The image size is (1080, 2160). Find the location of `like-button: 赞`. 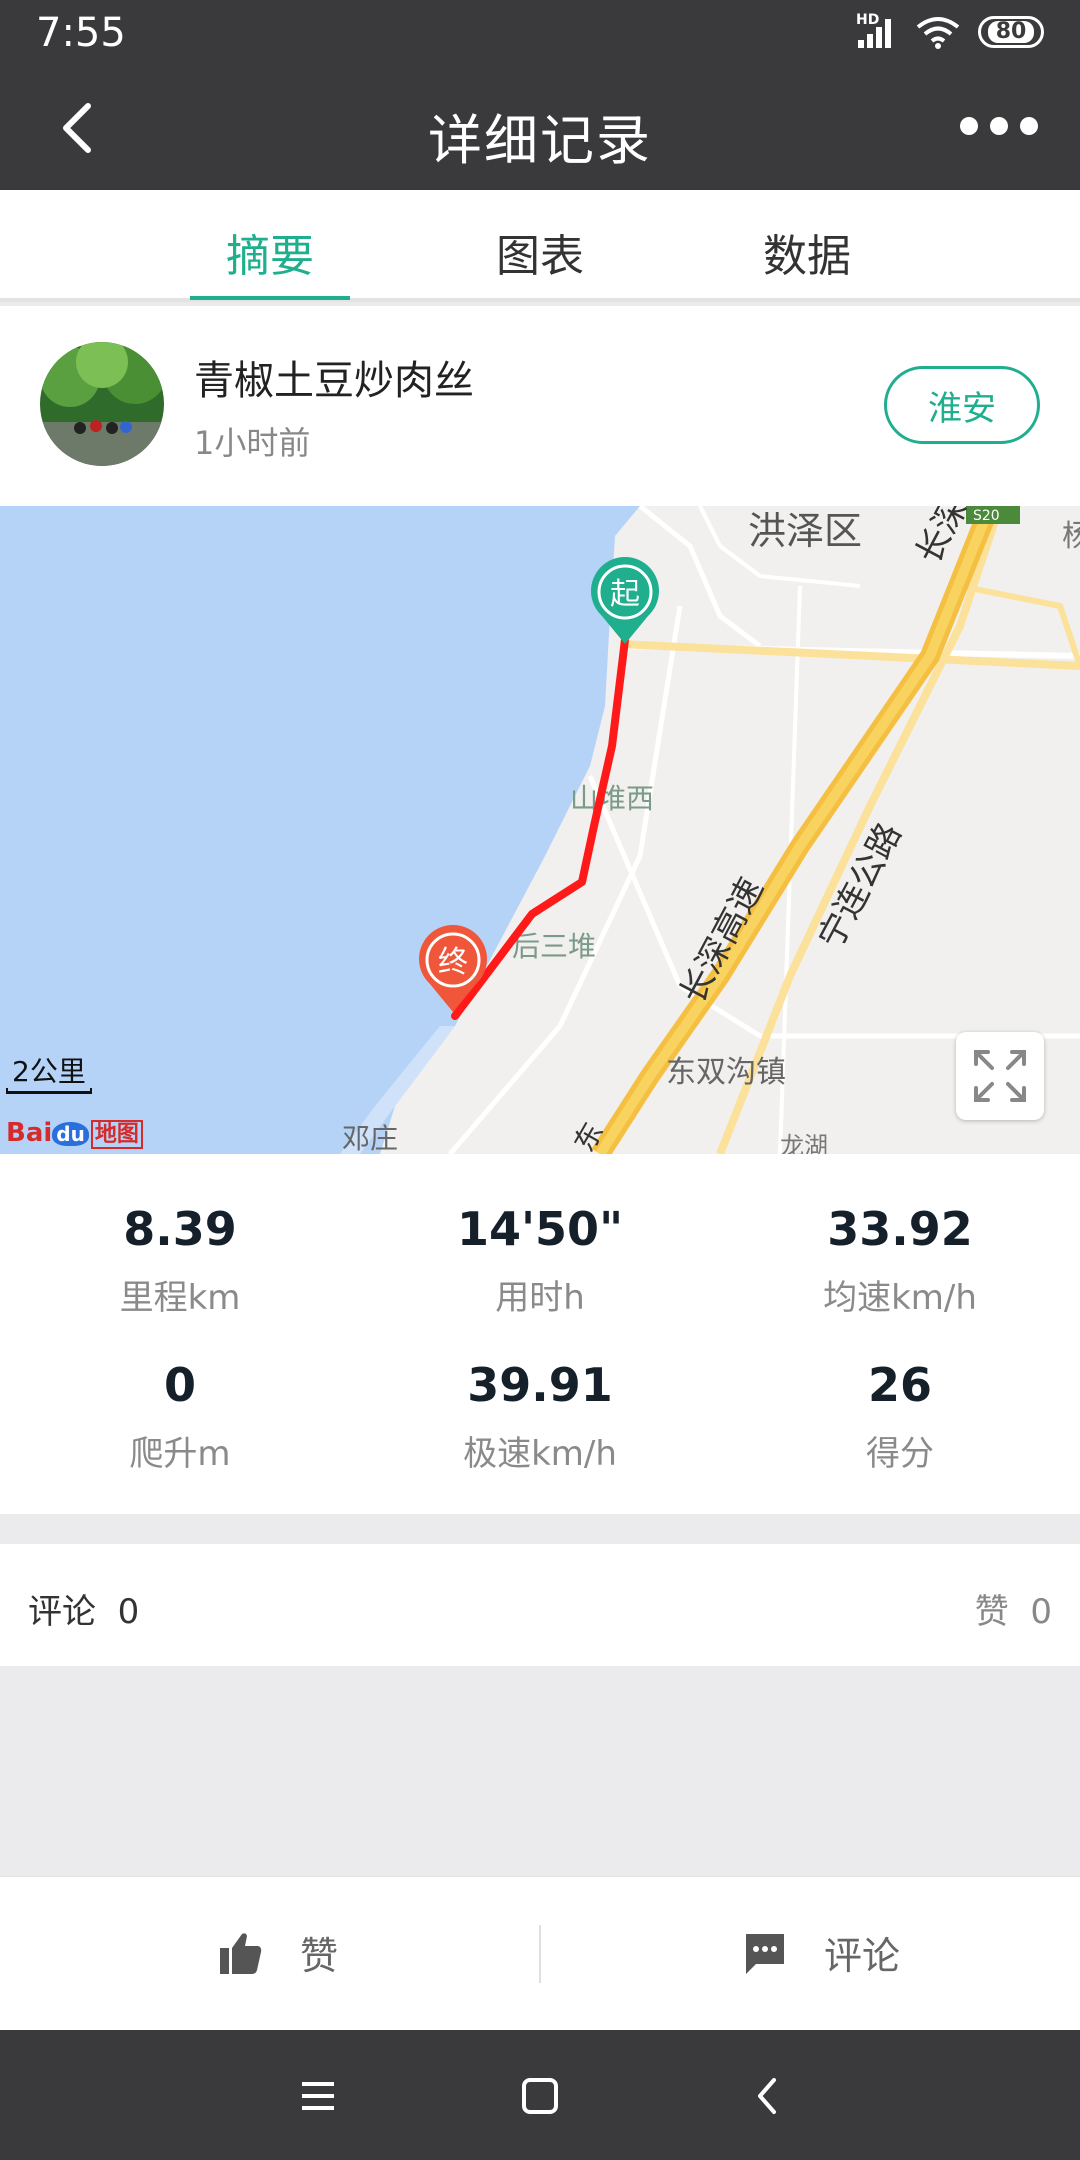

like-button: 赞 is located at coordinates (278, 1952).